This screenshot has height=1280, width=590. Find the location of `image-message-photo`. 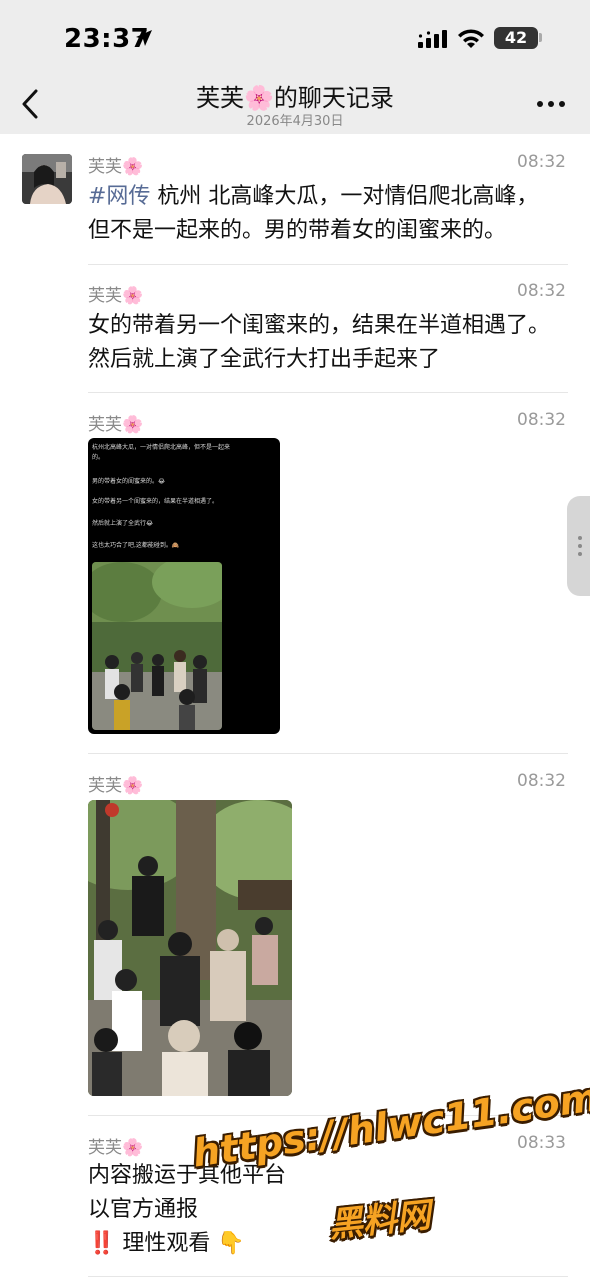

image-message-photo is located at coordinates (190, 948).